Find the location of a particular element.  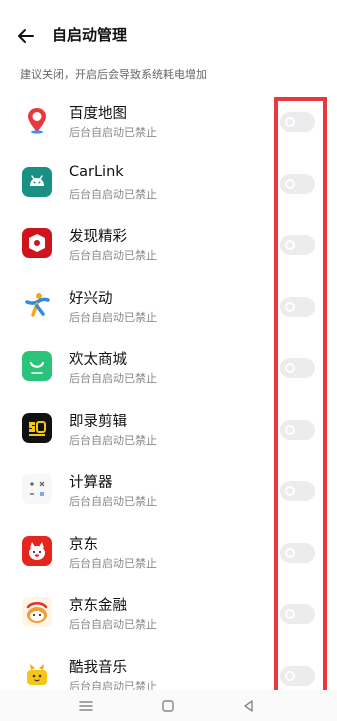

nav-back-button is located at coordinates (249, 706).